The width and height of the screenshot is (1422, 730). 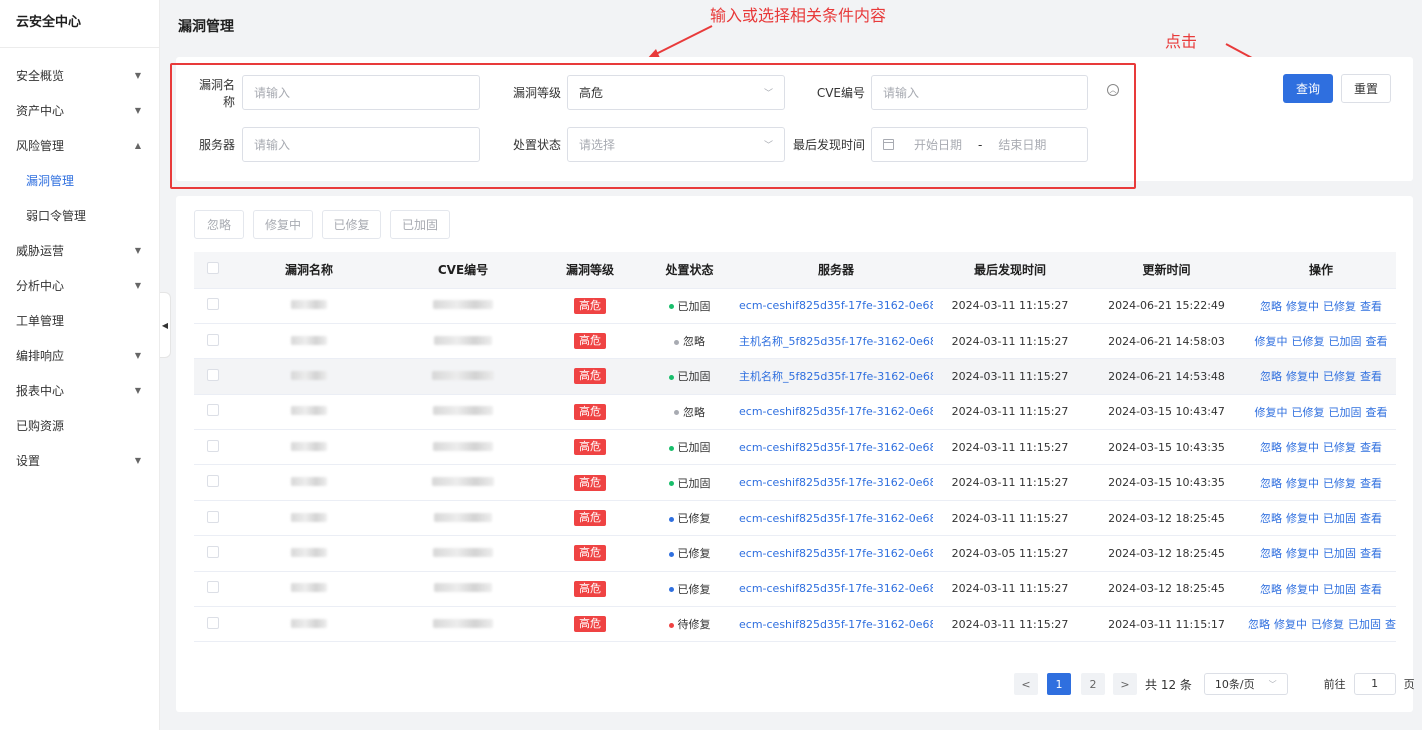 What do you see at coordinates (79, 215) in the screenshot?
I see `sidebar-item: 弱口令管理` at bounding box center [79, 215].